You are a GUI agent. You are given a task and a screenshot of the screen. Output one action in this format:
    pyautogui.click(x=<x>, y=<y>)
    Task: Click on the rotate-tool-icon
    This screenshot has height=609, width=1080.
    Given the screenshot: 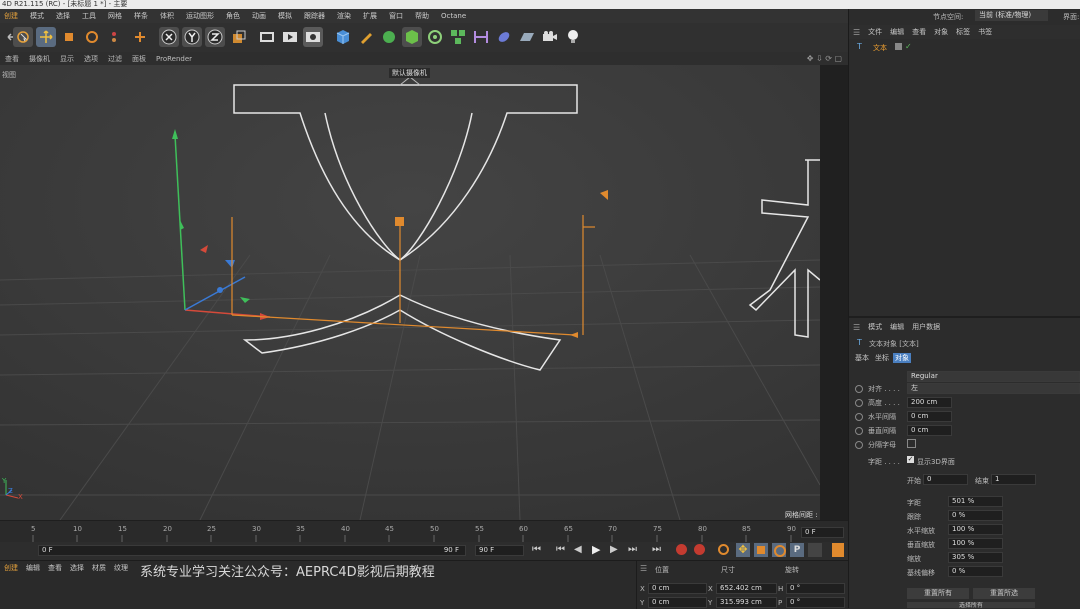 What is the action you would take?
    pyautogui.click(x=92, y=37)
    